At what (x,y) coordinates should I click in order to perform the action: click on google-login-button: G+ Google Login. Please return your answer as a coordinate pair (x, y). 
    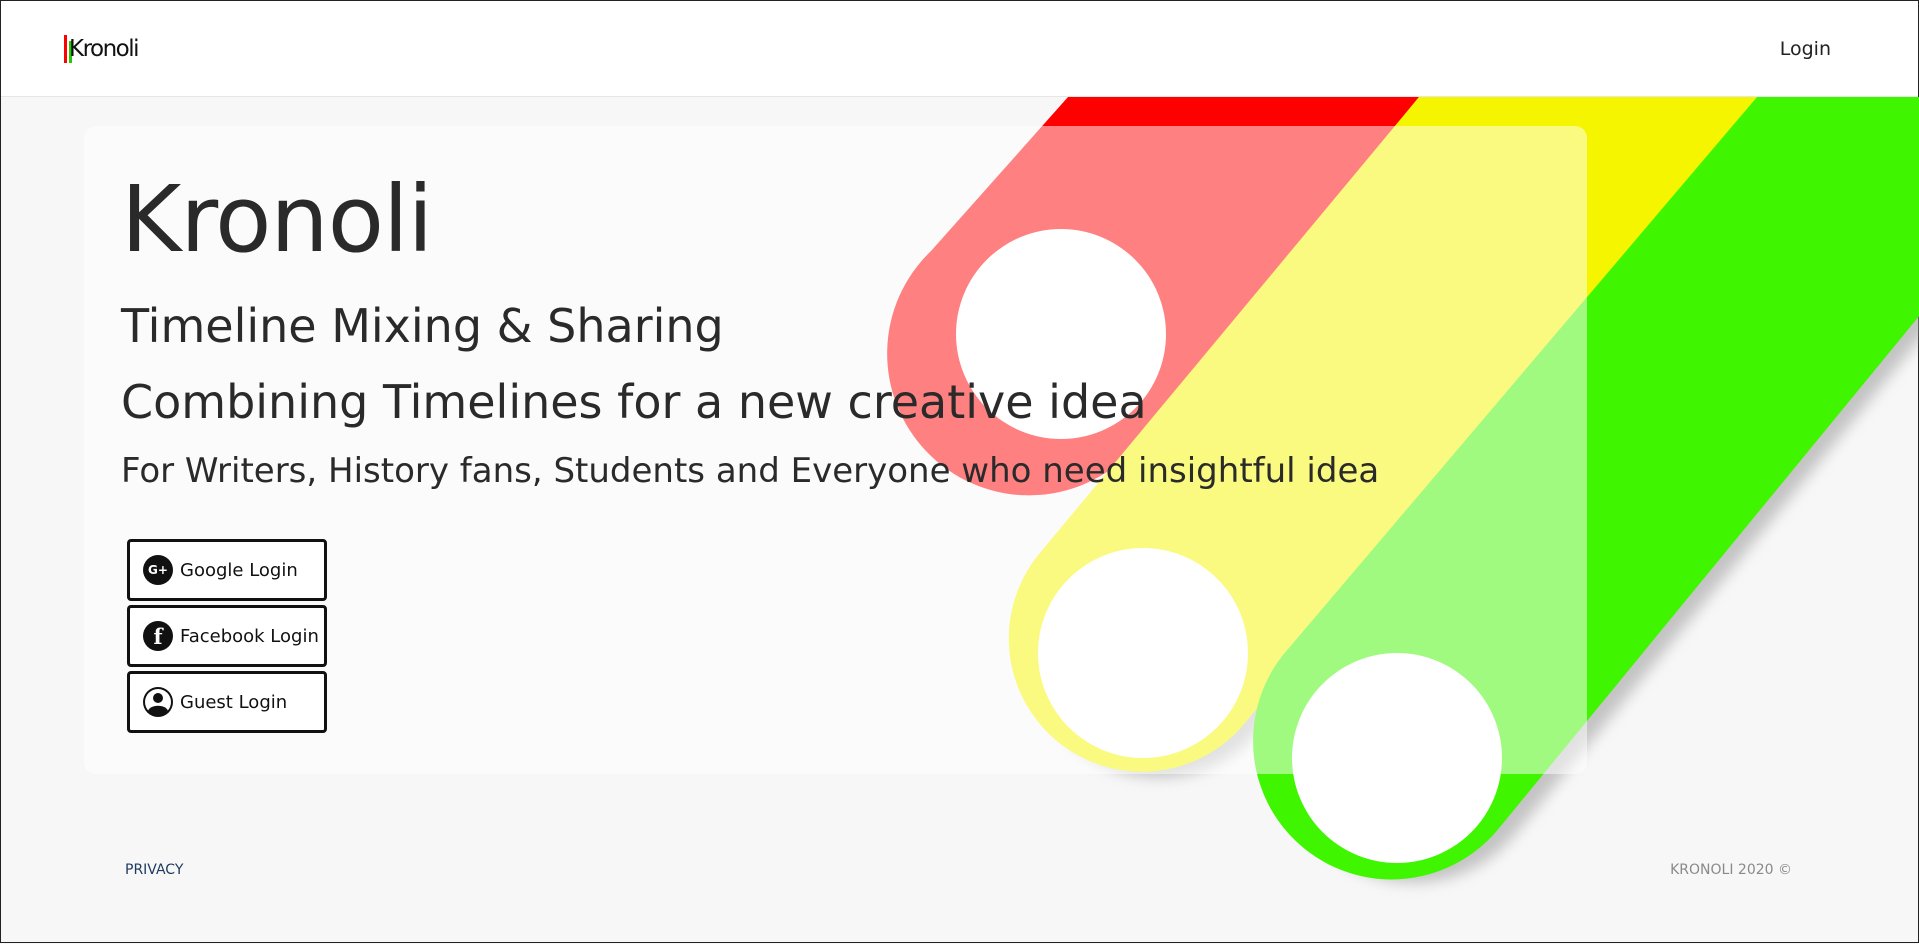
    Looking at the image, I should click on (227, 570).